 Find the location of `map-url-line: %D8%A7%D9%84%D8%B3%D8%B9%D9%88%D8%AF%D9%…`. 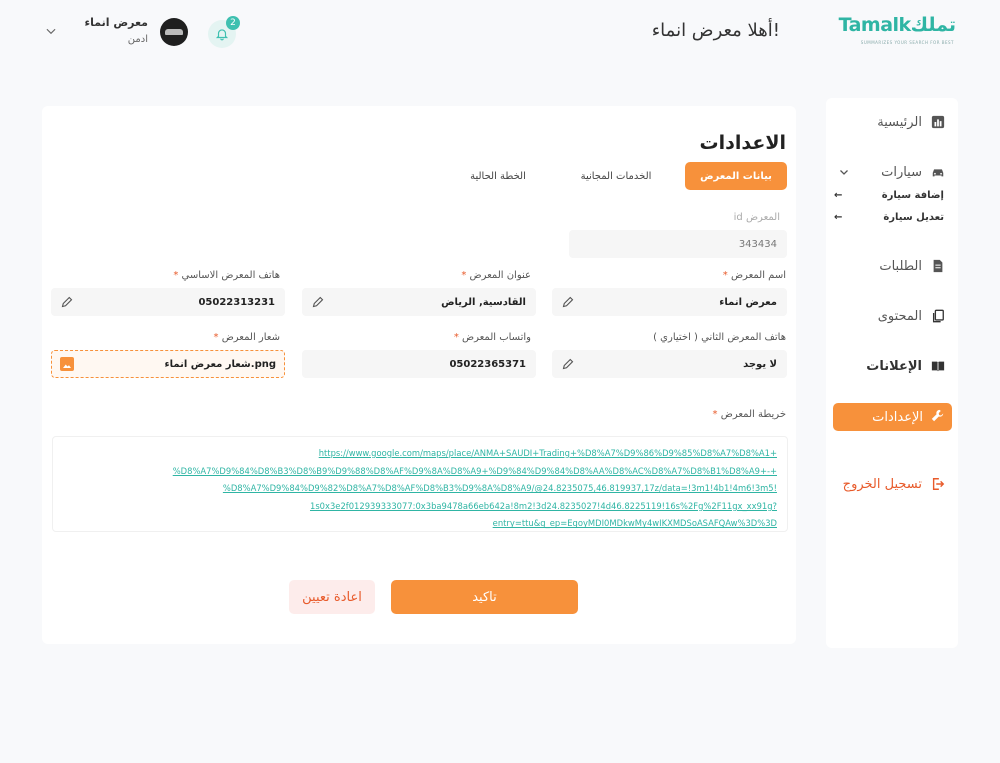

map-url-line: %D8%A7%D9%84%D8%B3%D8%B9%D9%88%D8%AF%D9%… is located at coordinates (420, 472).